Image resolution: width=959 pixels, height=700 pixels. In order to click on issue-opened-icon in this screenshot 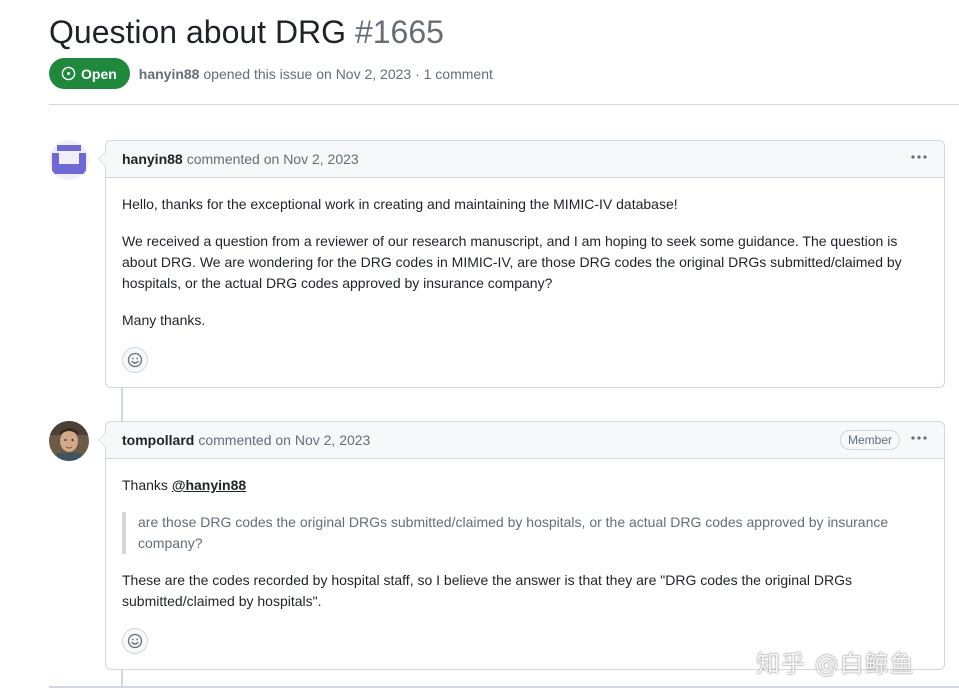, I will do `click(68, 73)`.